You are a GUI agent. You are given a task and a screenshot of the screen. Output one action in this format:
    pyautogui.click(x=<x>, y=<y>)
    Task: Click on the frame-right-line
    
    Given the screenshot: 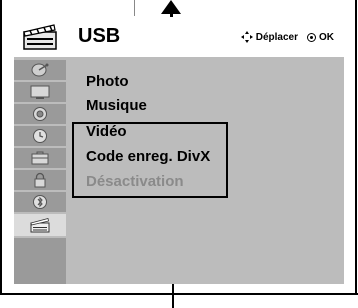 What is the action you would take?
    pyautogui.click(x=356, y=147)
    